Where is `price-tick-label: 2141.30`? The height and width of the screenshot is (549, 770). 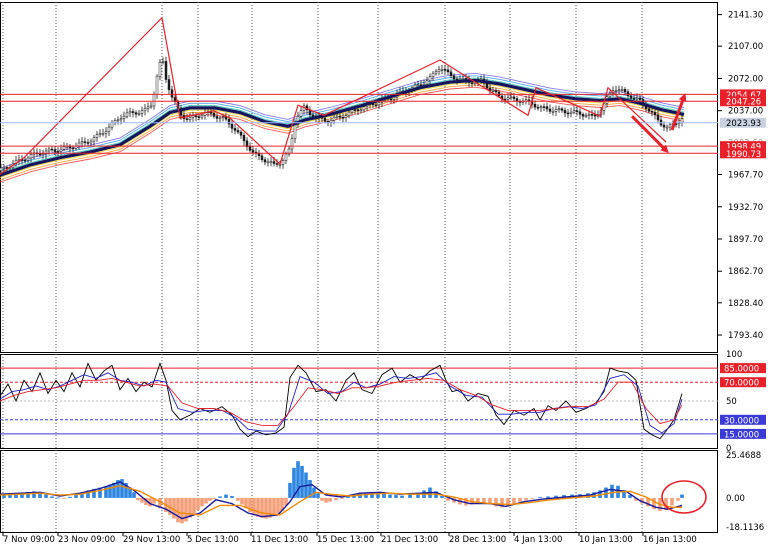
price-tick-label: 2141.30 is located at coordinates (745, 16).